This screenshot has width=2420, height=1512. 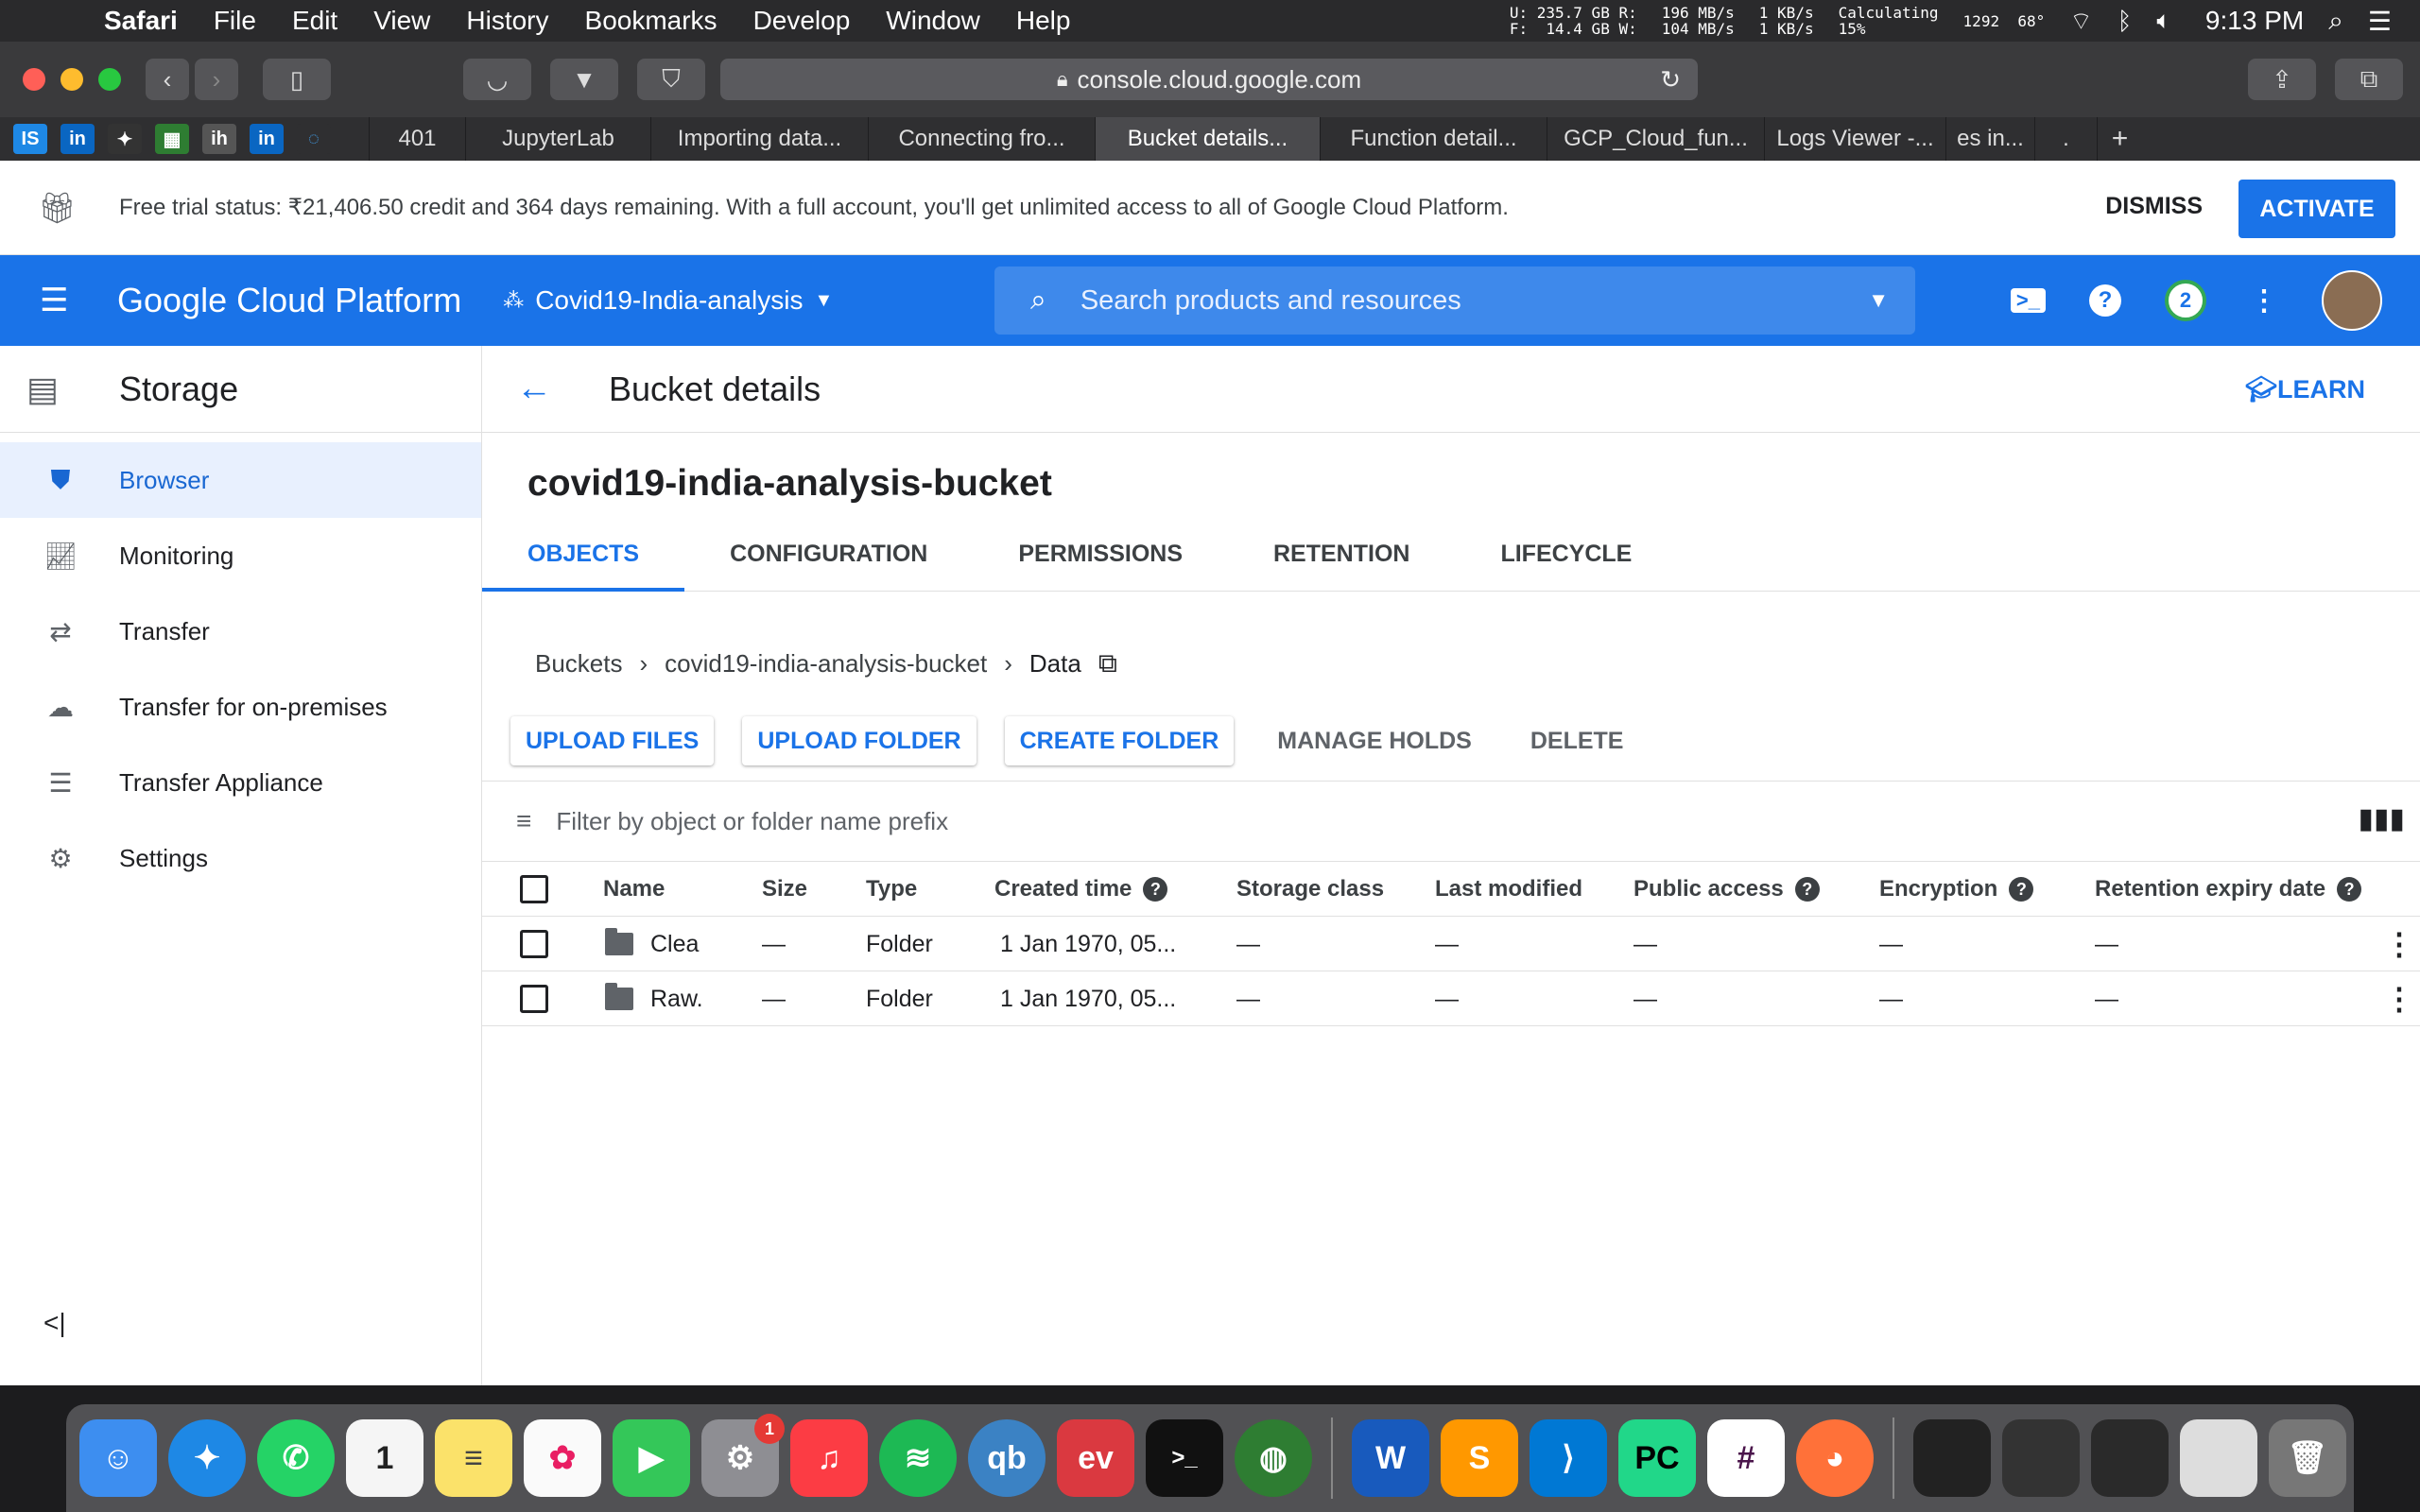 What do you see at coordinates (859, 740) in the screenshot?
I see `upload-folder-button: UPLOAD FOLDER` at bounding box center [859, 740].